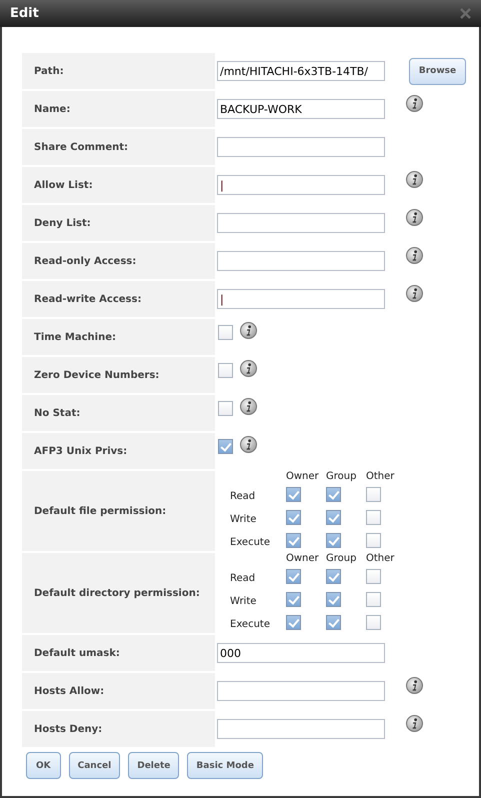 The width and height of the screenshot is (481, 798). Describe the element at coordinates (437, 71) in the screenshot. I see `browse-button: Browse` at that location.